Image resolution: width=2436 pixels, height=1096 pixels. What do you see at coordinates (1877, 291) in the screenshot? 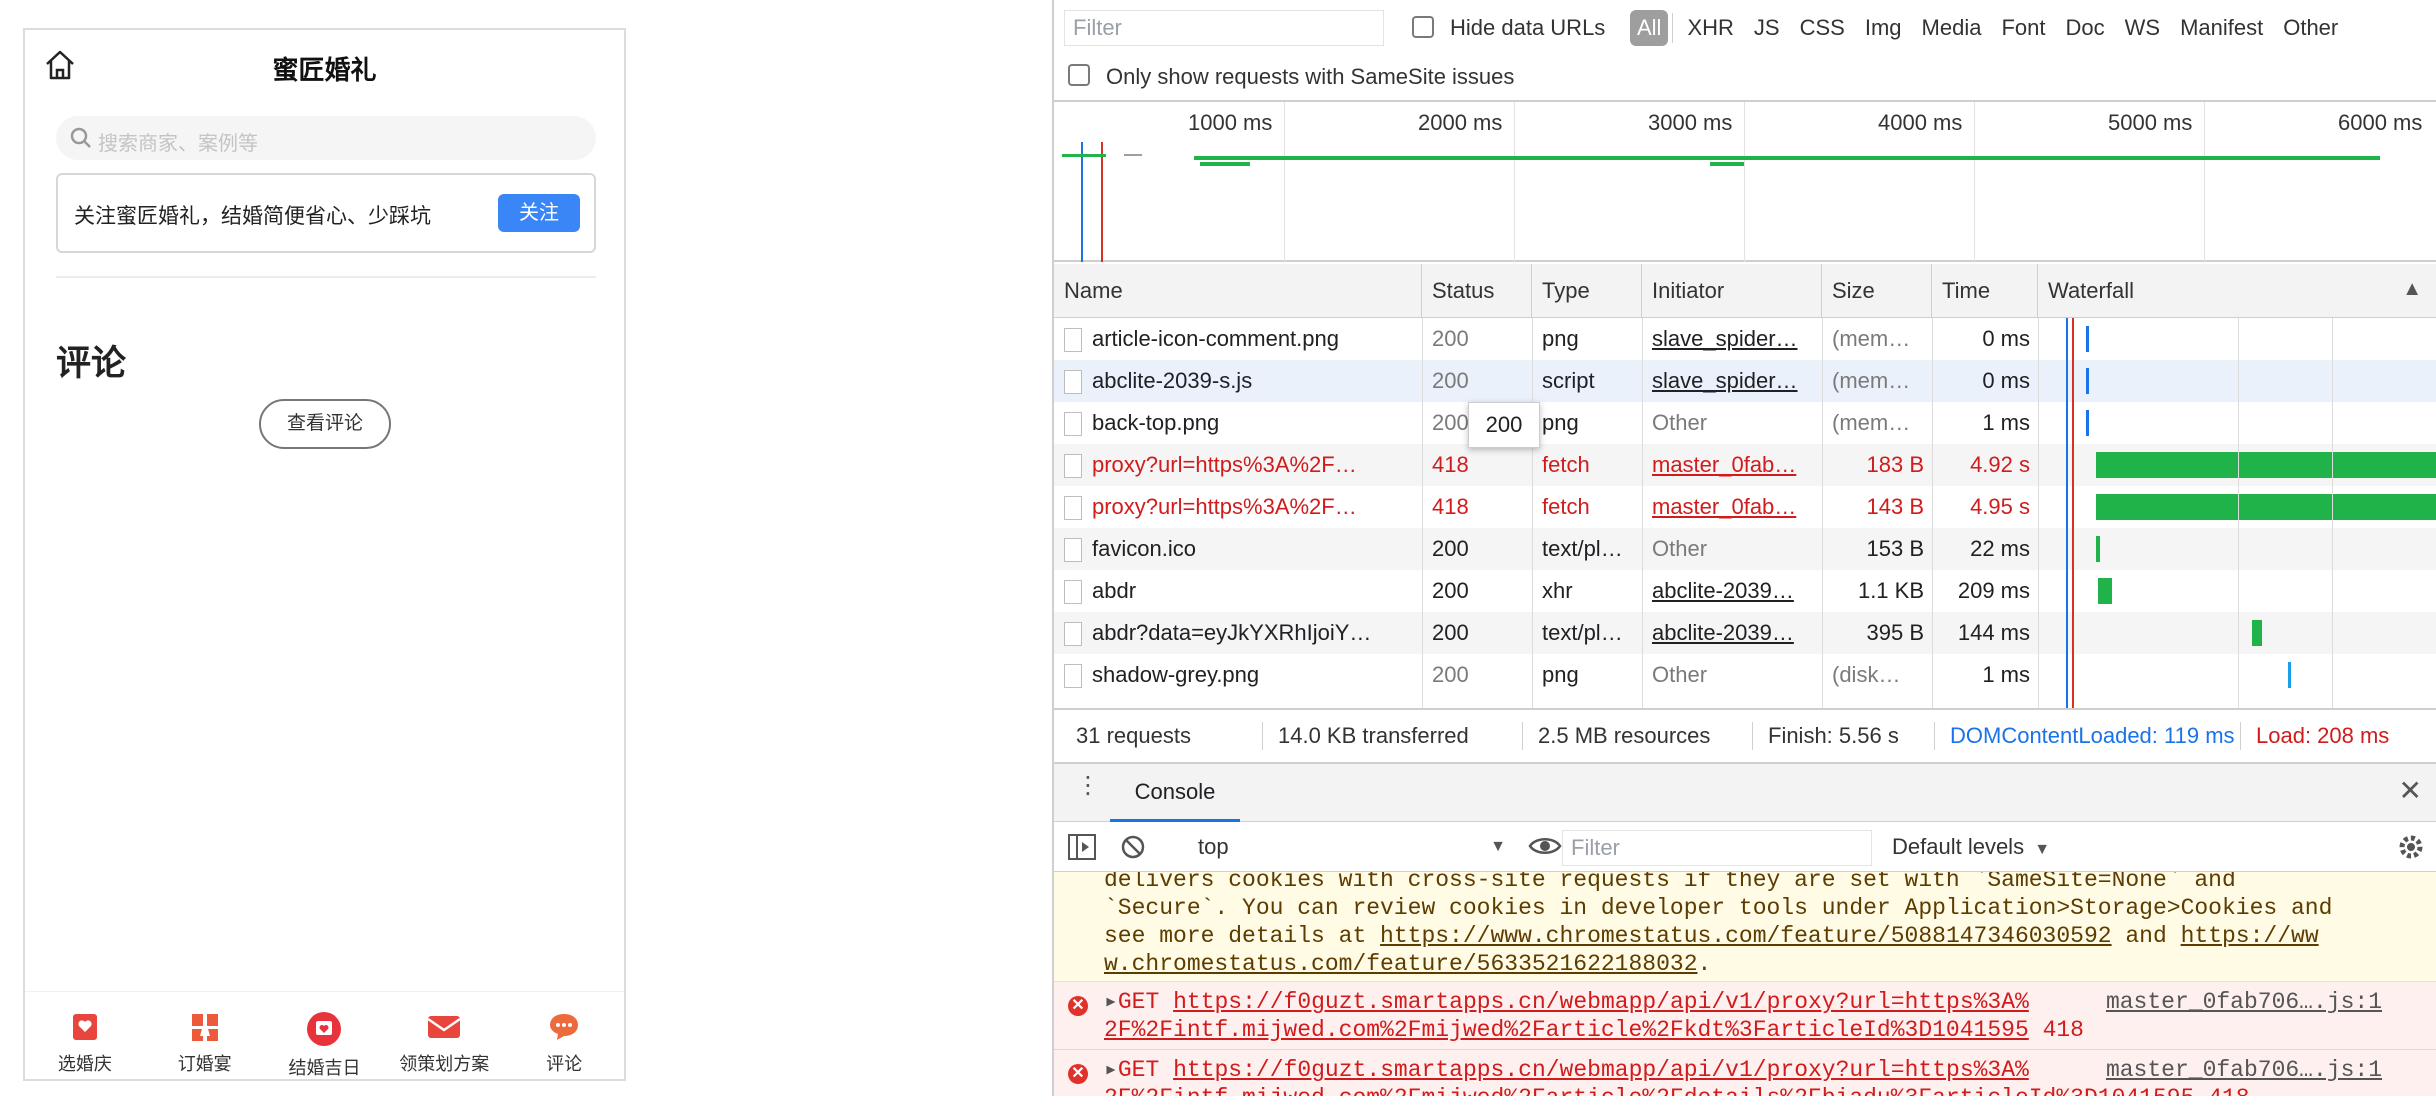
I see `column-size: Size` at bounding box center [1877, 291].